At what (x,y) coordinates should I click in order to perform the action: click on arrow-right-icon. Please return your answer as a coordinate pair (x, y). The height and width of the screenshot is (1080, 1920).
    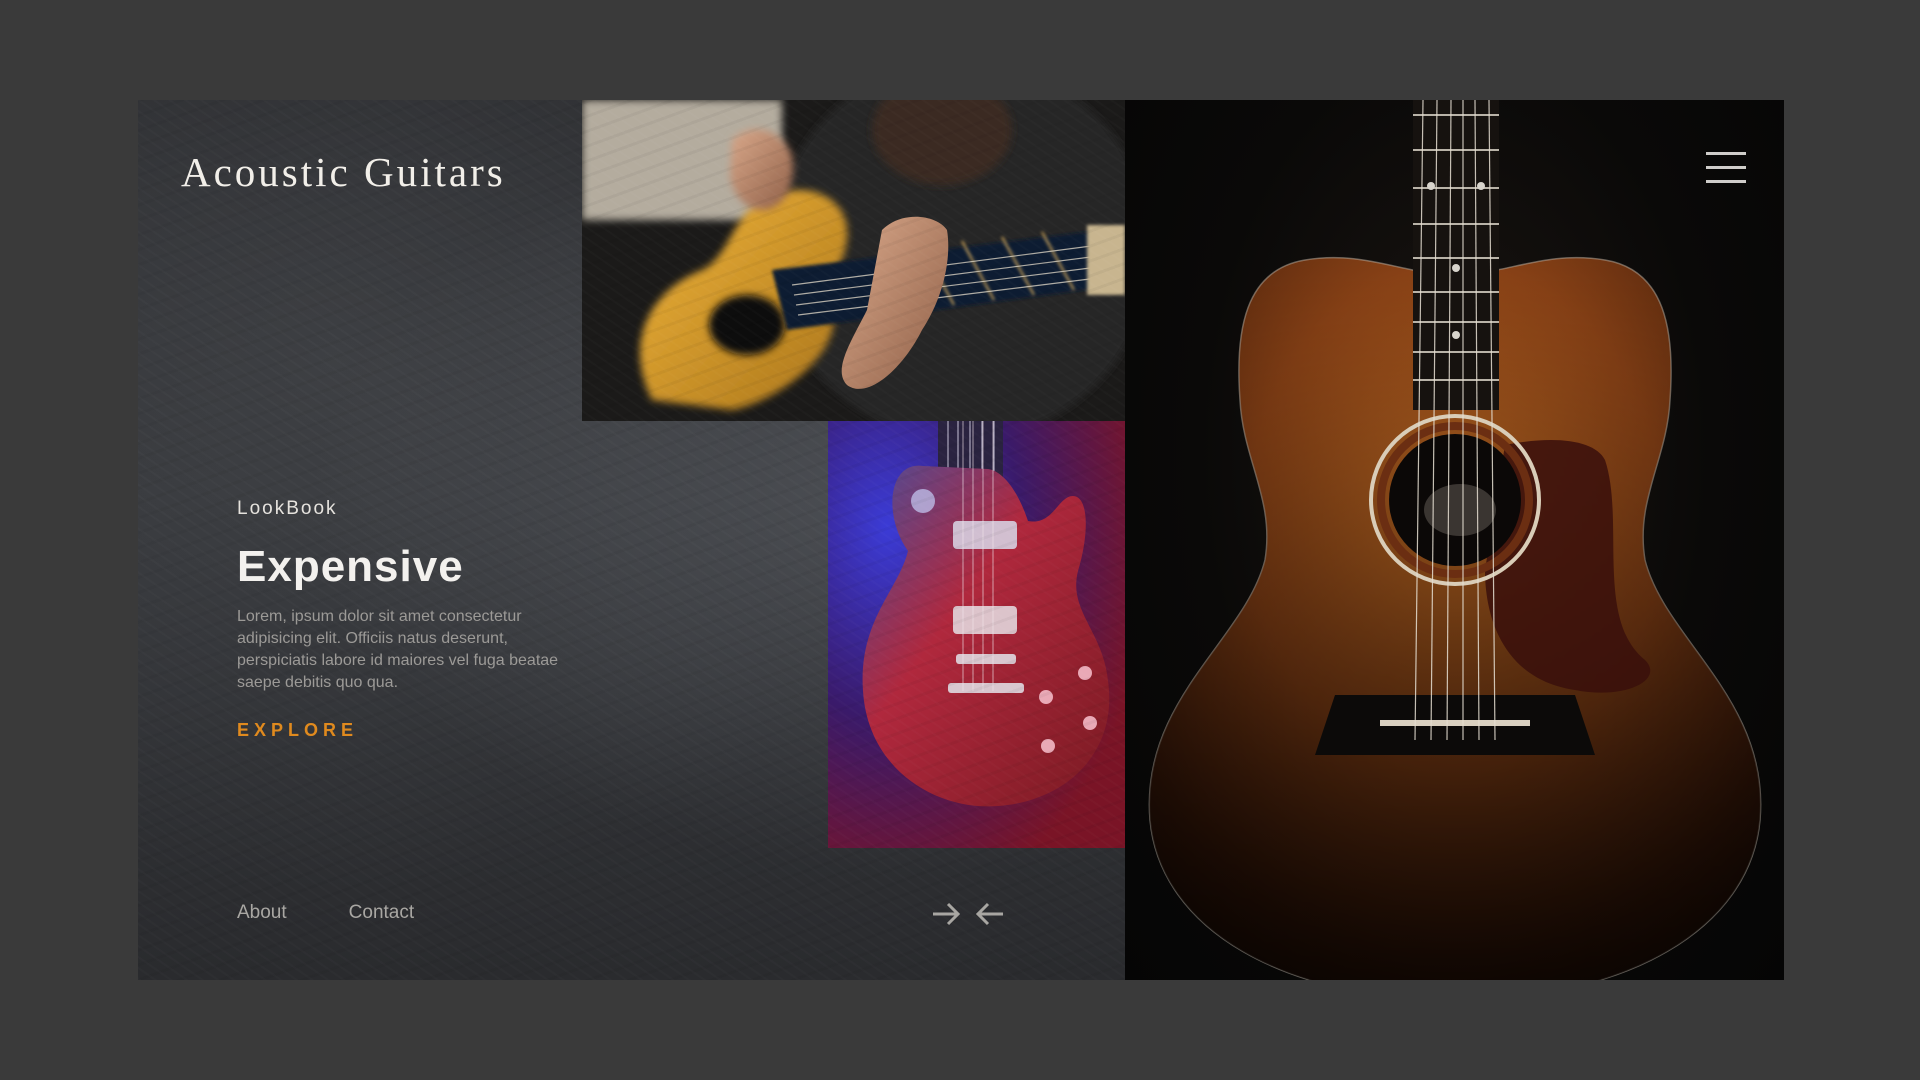
    Looking at the image, I should click on (947, 914).